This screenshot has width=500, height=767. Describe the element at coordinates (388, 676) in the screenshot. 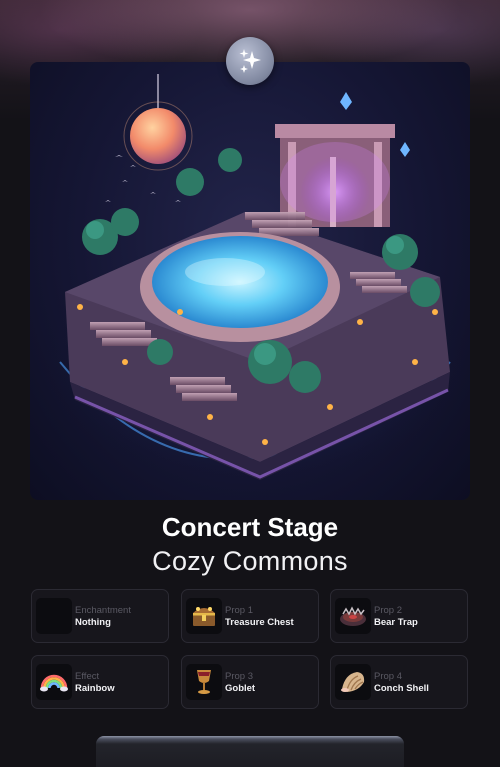

I see `trait-category: Prop 4` at that location.